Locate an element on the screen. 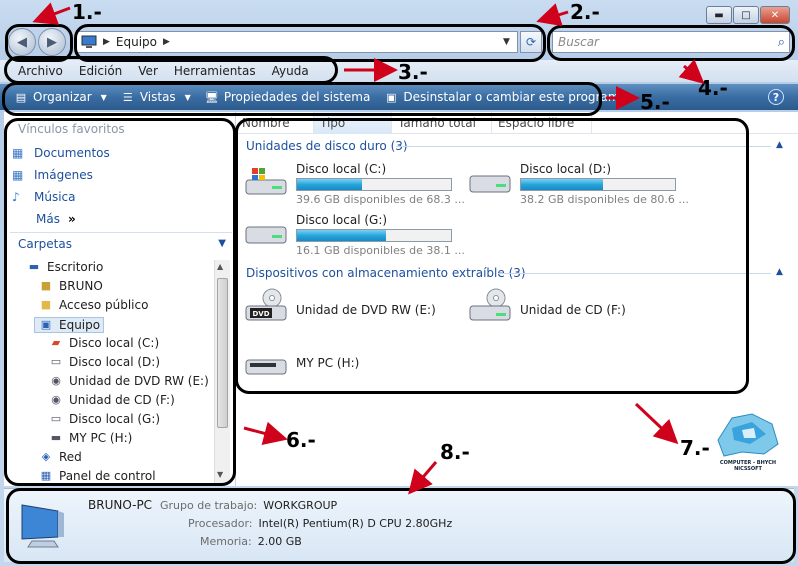 The width and height of the screenshot is (798, 566). window-caption-buttons: ▬ □ ✕ is located at coordinates (748, 15).